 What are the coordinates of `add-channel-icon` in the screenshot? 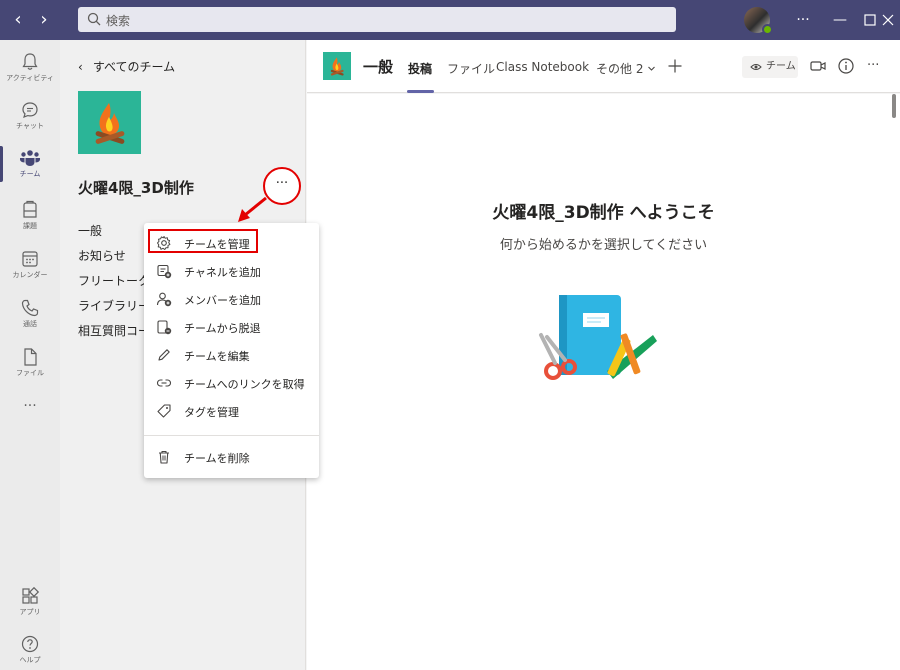 It's located at (164, 271).